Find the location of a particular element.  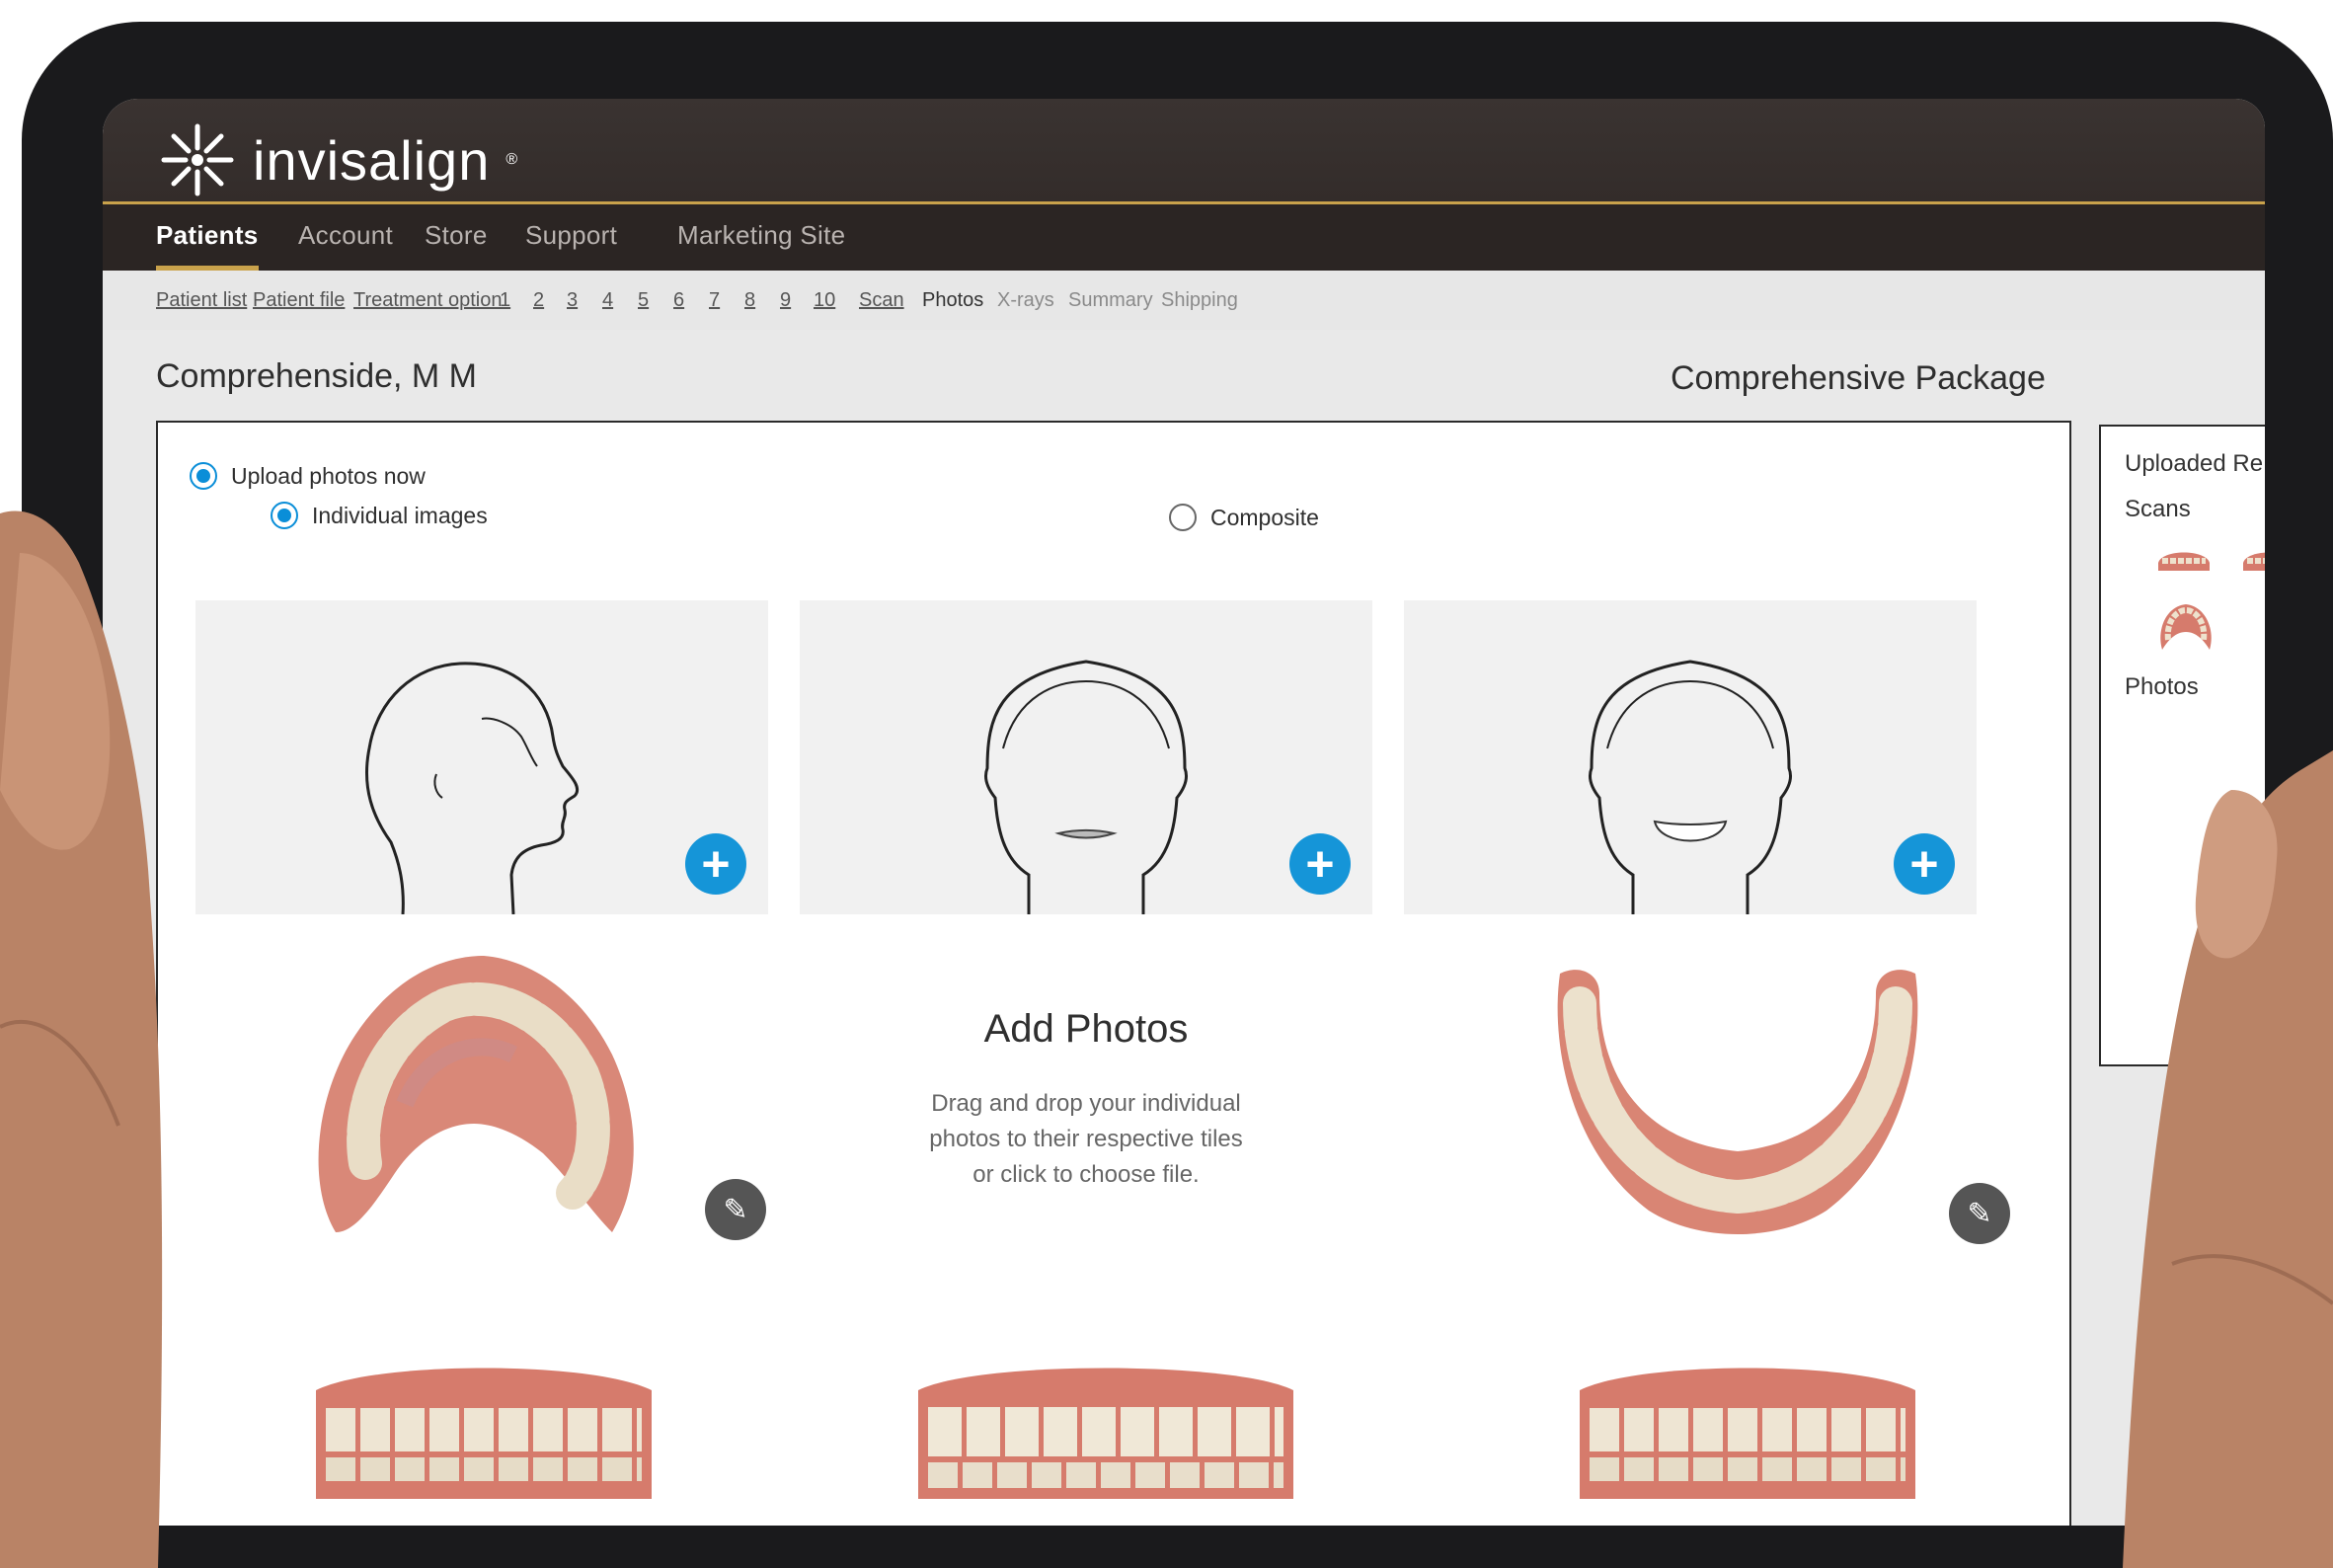

edit-photo-button: ✎ is located at coordinates (1979, 1213).